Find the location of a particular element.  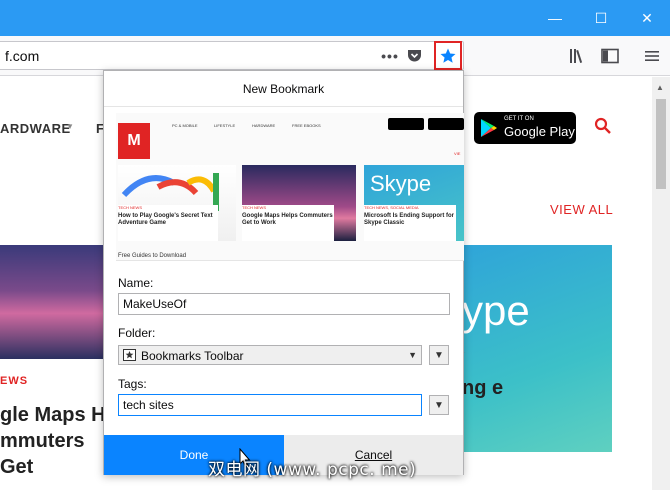

hero-image-left is located at coordinates (60, 302).